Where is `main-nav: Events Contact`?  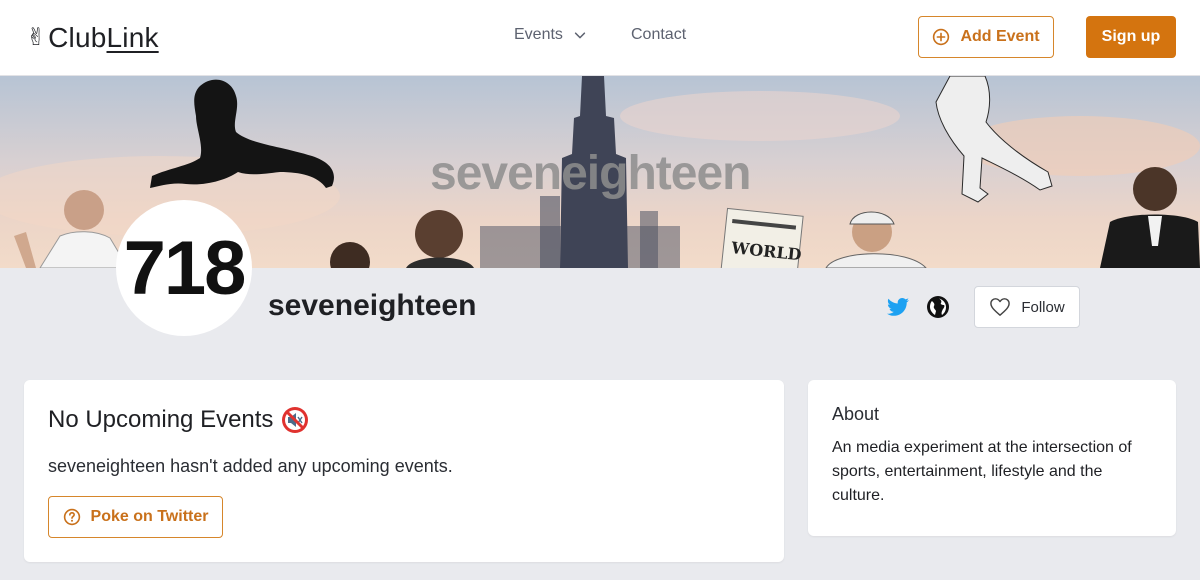 main-nav: Events Contact is located at coordinates (600, 35).